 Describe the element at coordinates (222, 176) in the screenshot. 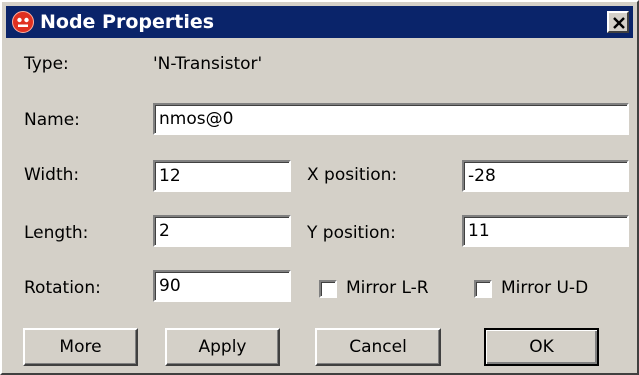

I see `width-field: 12` at that location.